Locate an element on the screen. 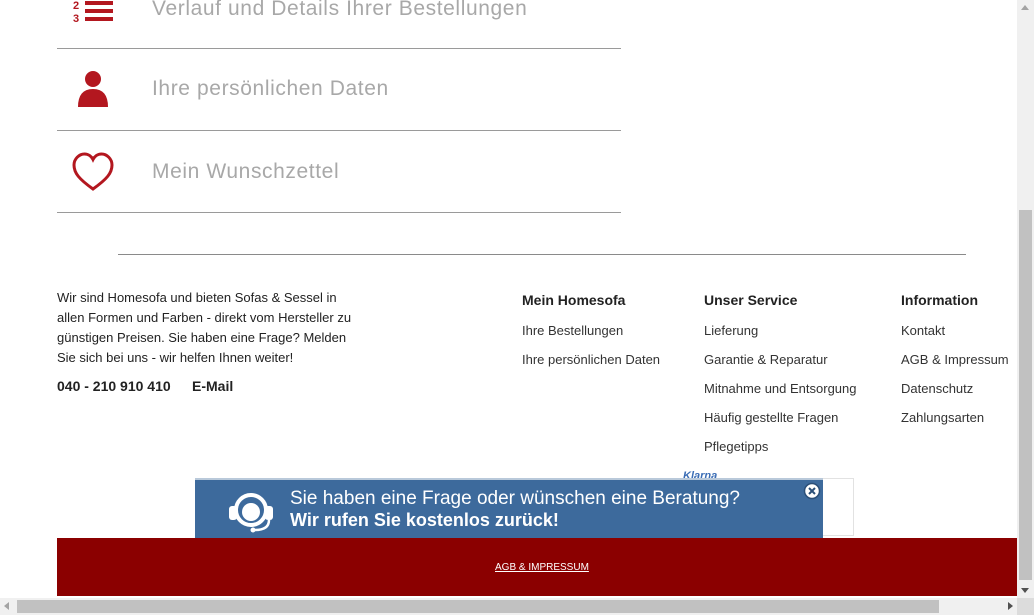  footer-link-delivery: Lieferung is located at coordinates (780, 336).